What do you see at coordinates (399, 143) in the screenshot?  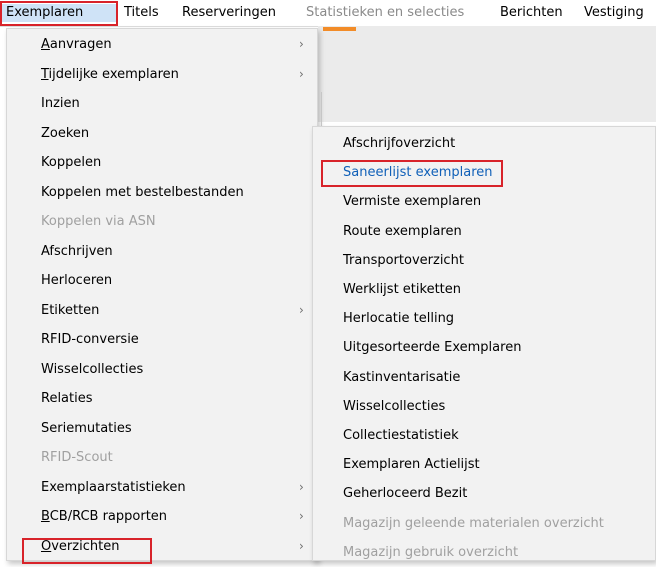 I see `submenu-item-label: Afschrijfoverzicht` at bounding box center [399, 143].